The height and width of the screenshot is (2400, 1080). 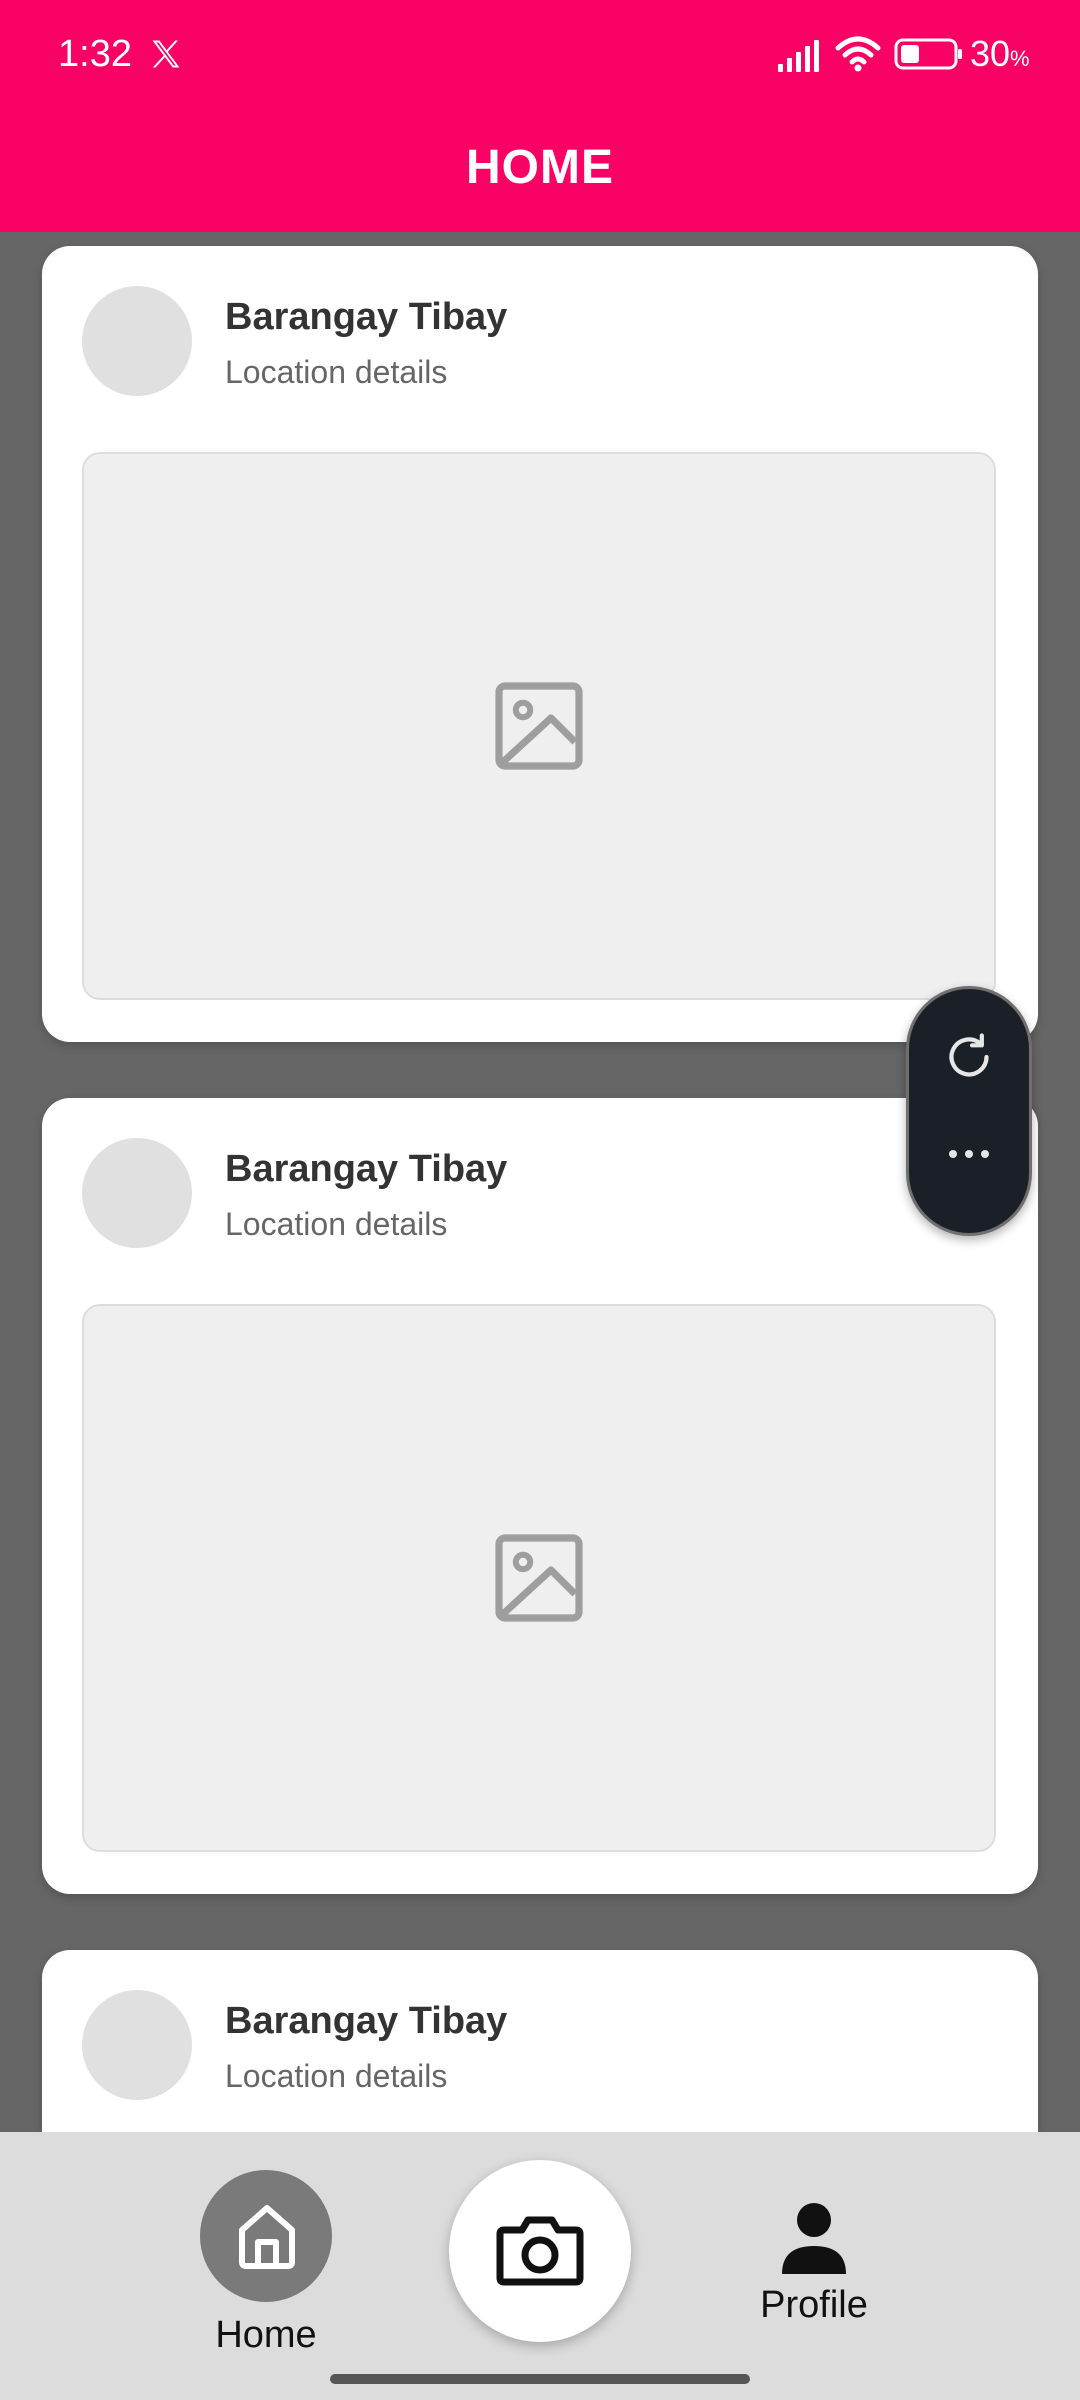 What do you see at coordinates (540, 2041) in the screenshot?
I see `post-card: Barangay Tibay Location details` at bounding box center [540, 2041].